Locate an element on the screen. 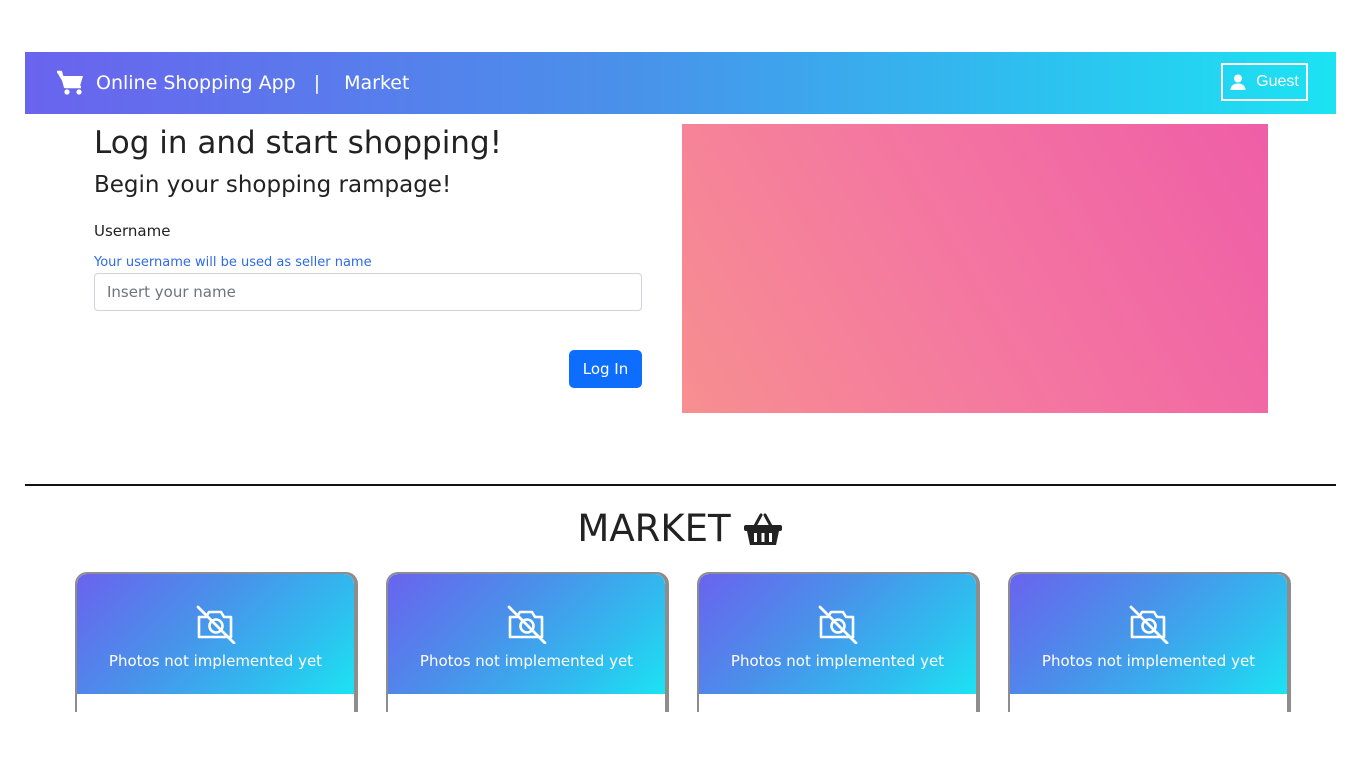 The height and width of the screenshot is (768, 1360). login-button: Log In is located at coordinates (605, 369).